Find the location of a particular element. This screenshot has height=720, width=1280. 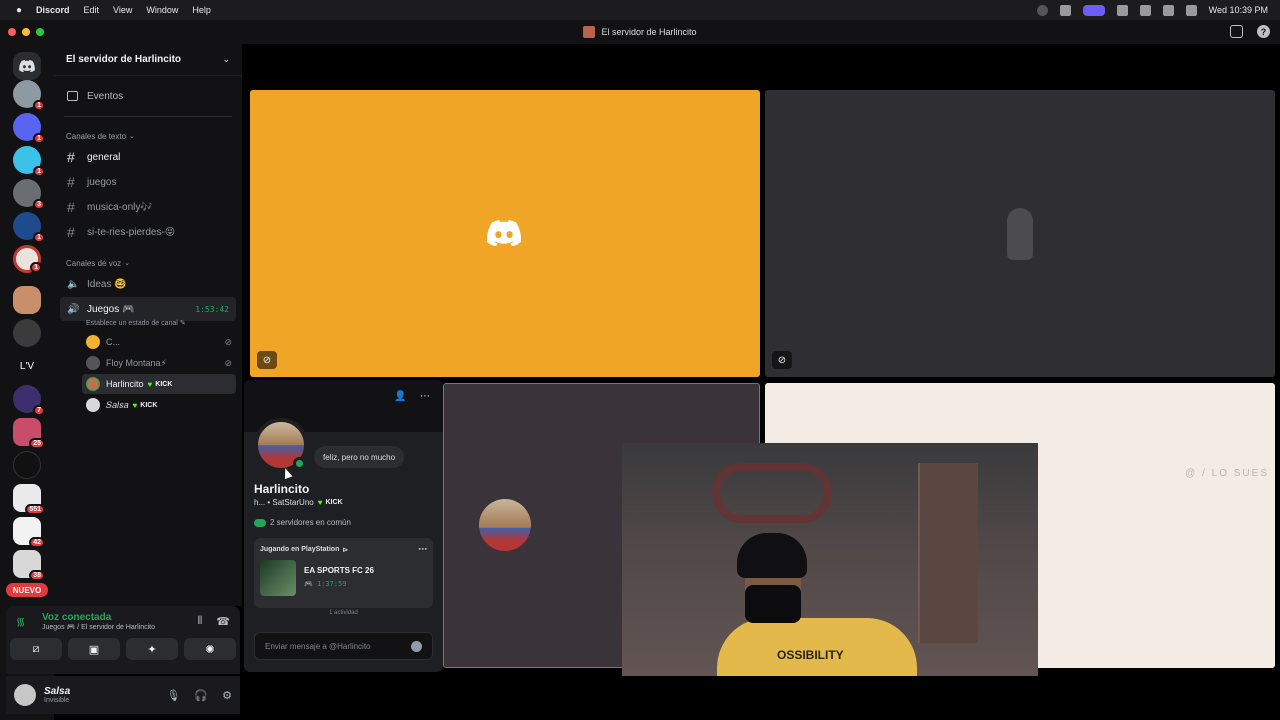

server-icon: 3 is located at coordinates (29, 194).